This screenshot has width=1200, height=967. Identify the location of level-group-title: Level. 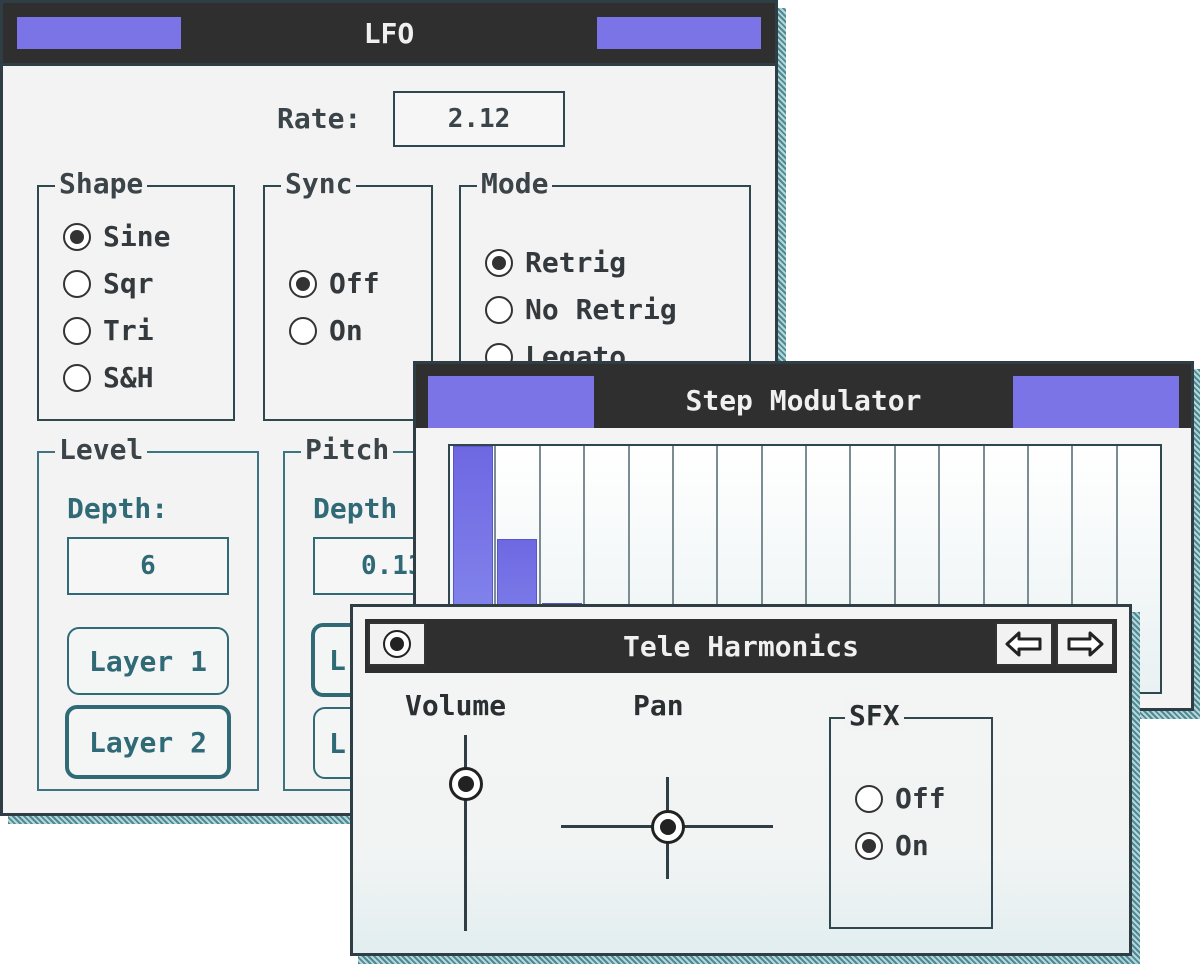
(101, 449).